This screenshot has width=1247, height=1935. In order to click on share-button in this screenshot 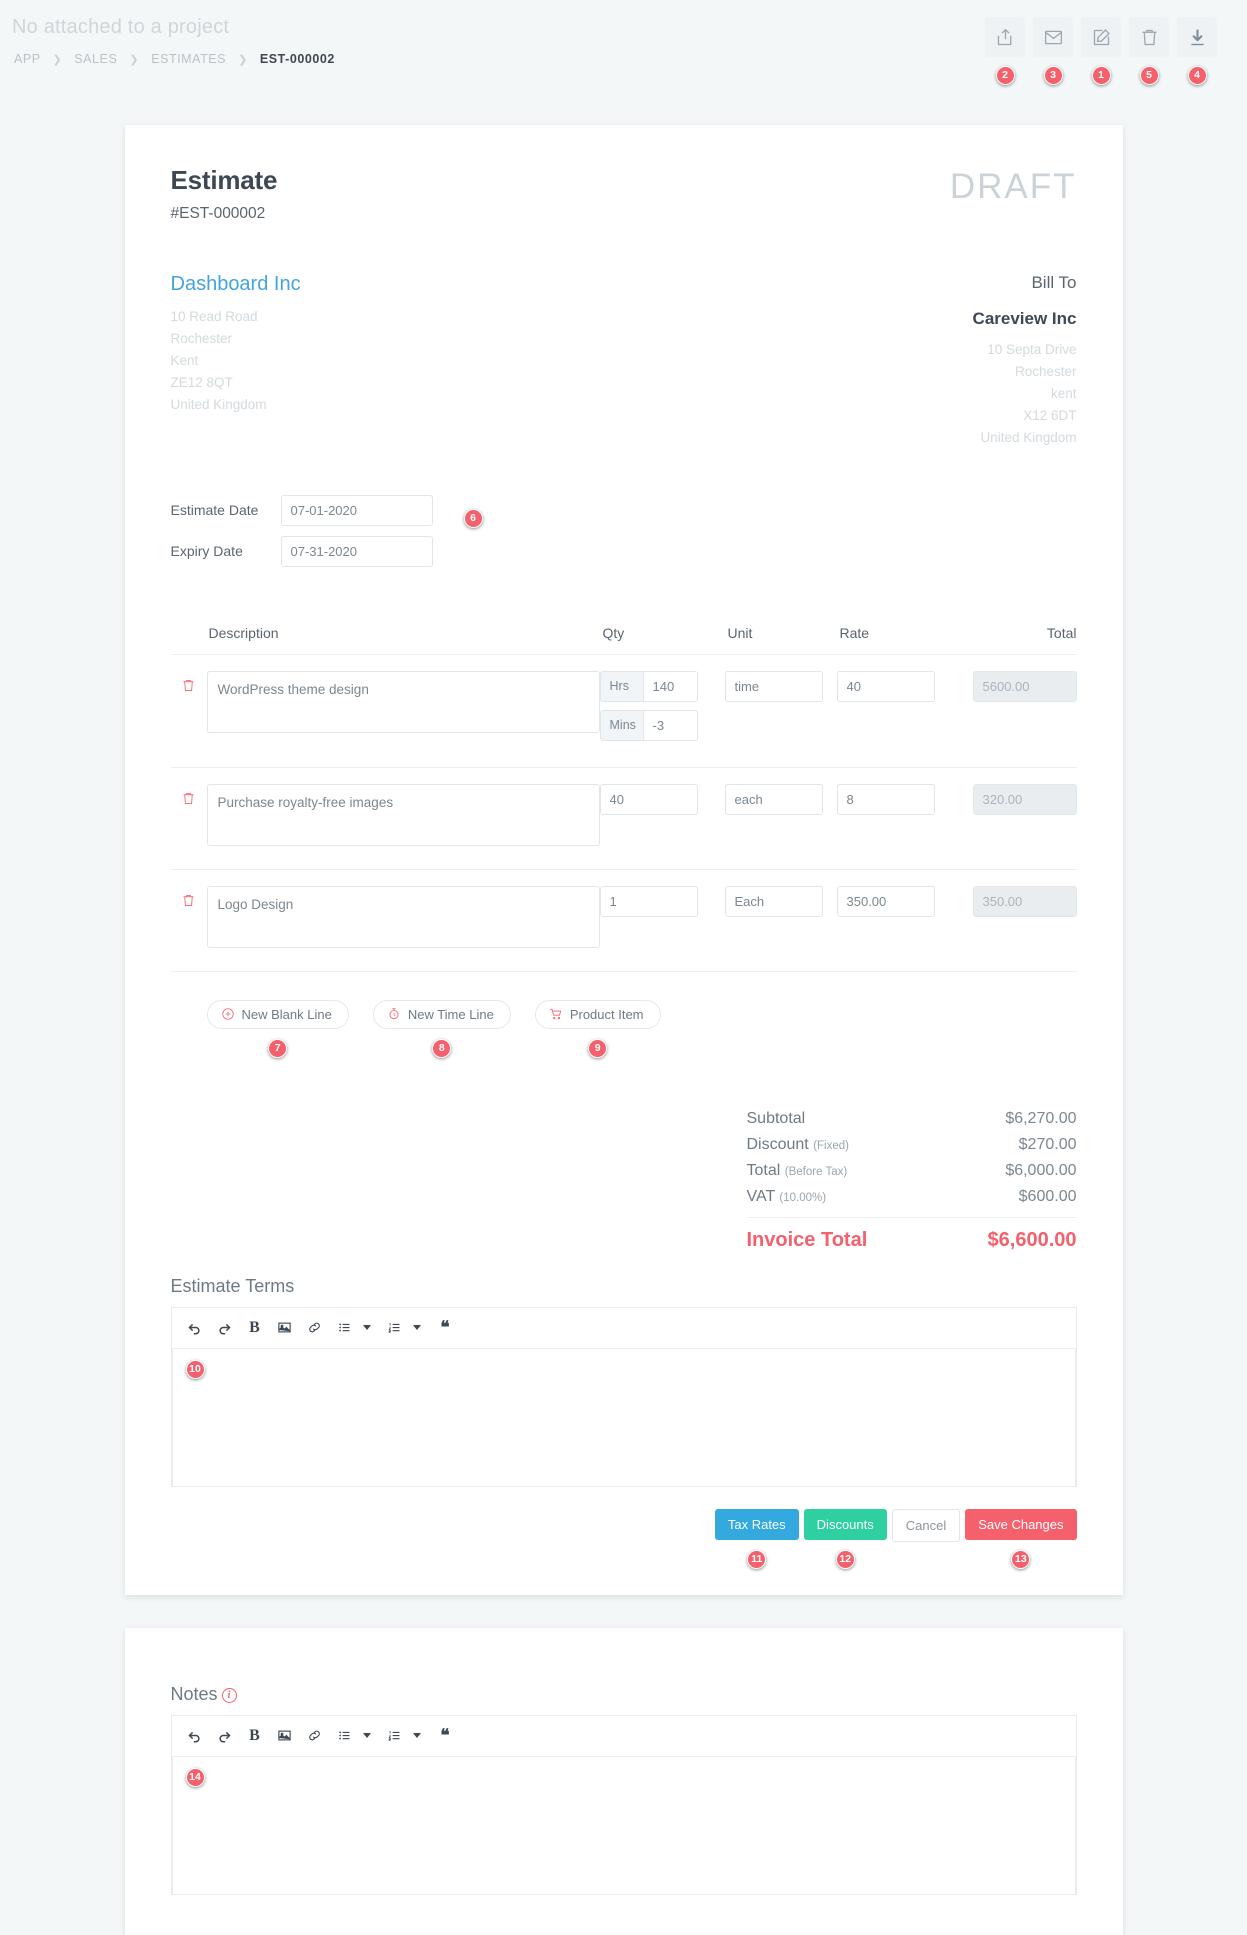, I will do `click(1005, 37)`.